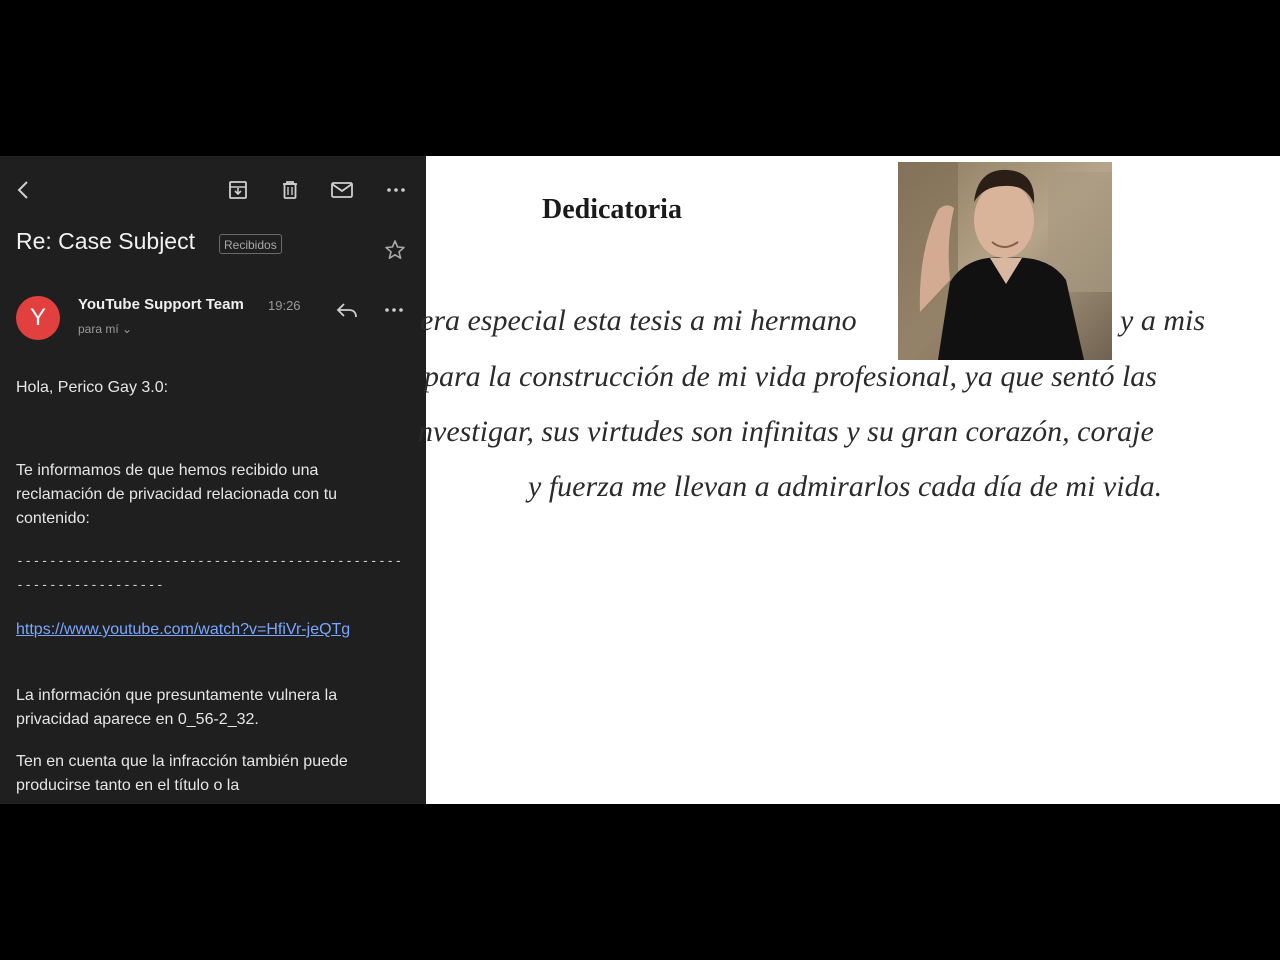 The image size is (1280, 960). Describe the element at coordinates (396, 190) in the screenshot. I see `more-icon` at that location.